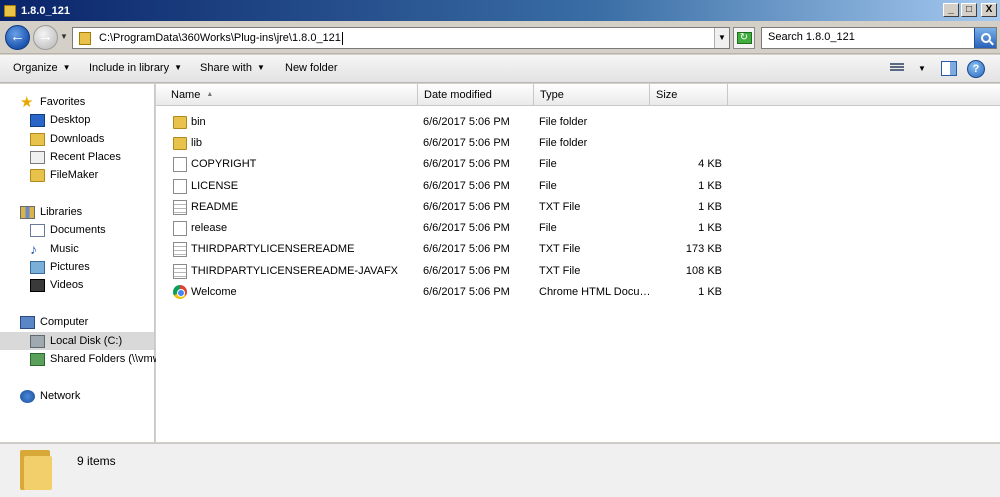 The image size is (1000, 497). Describe the element at coordinates (35, 68) in the screenshot. I see `organize-label: Organize` at that location.